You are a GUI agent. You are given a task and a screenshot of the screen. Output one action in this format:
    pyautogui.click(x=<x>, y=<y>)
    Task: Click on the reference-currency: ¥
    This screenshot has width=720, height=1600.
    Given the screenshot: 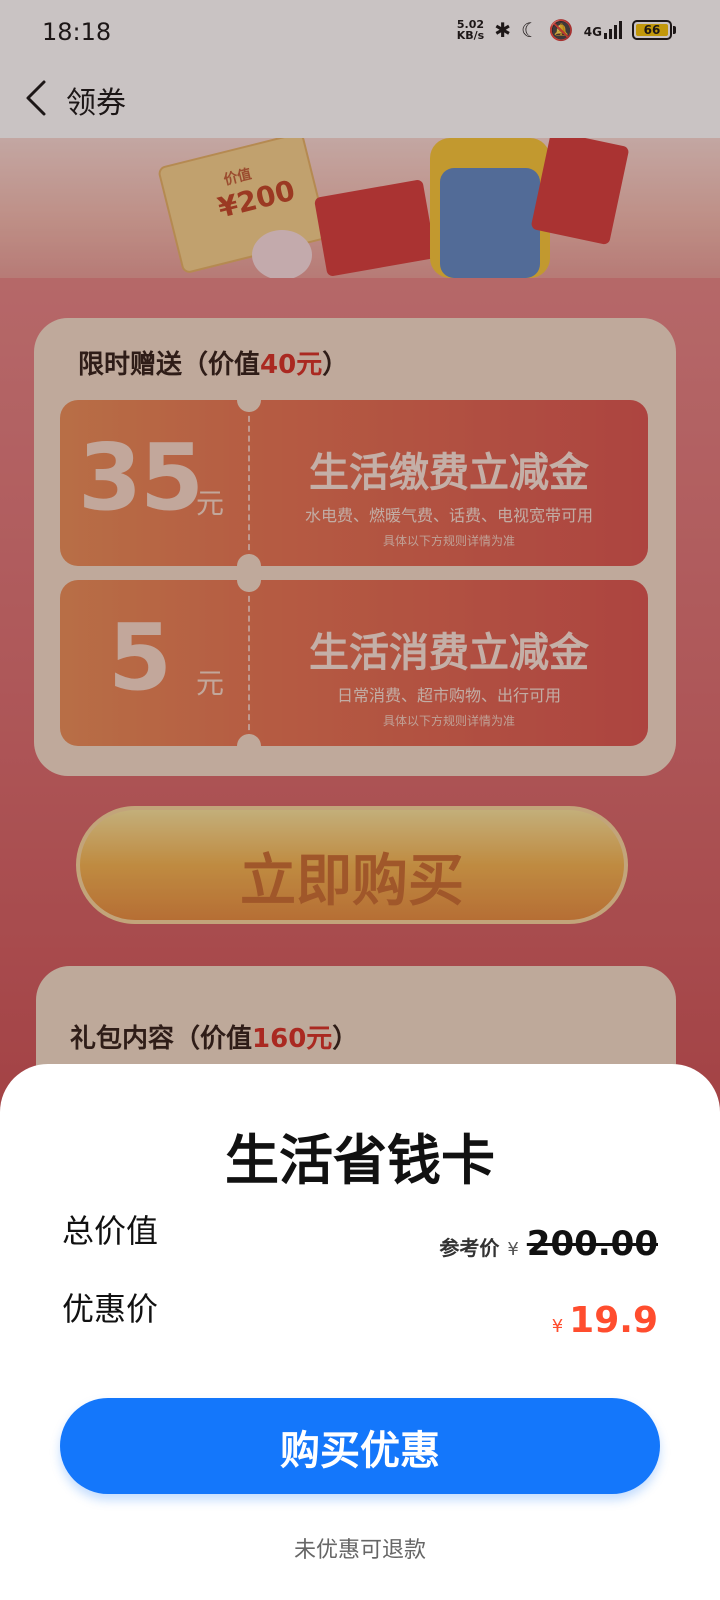 What is the action you would take?
    pyautogui.click(x=513, y=1249)
    